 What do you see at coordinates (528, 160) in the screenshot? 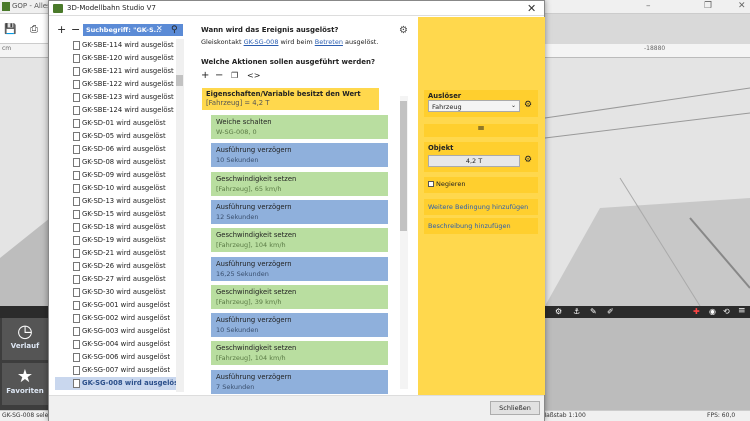
I see `object-gear-icon: ⚙` at bounding box center [528, 160].